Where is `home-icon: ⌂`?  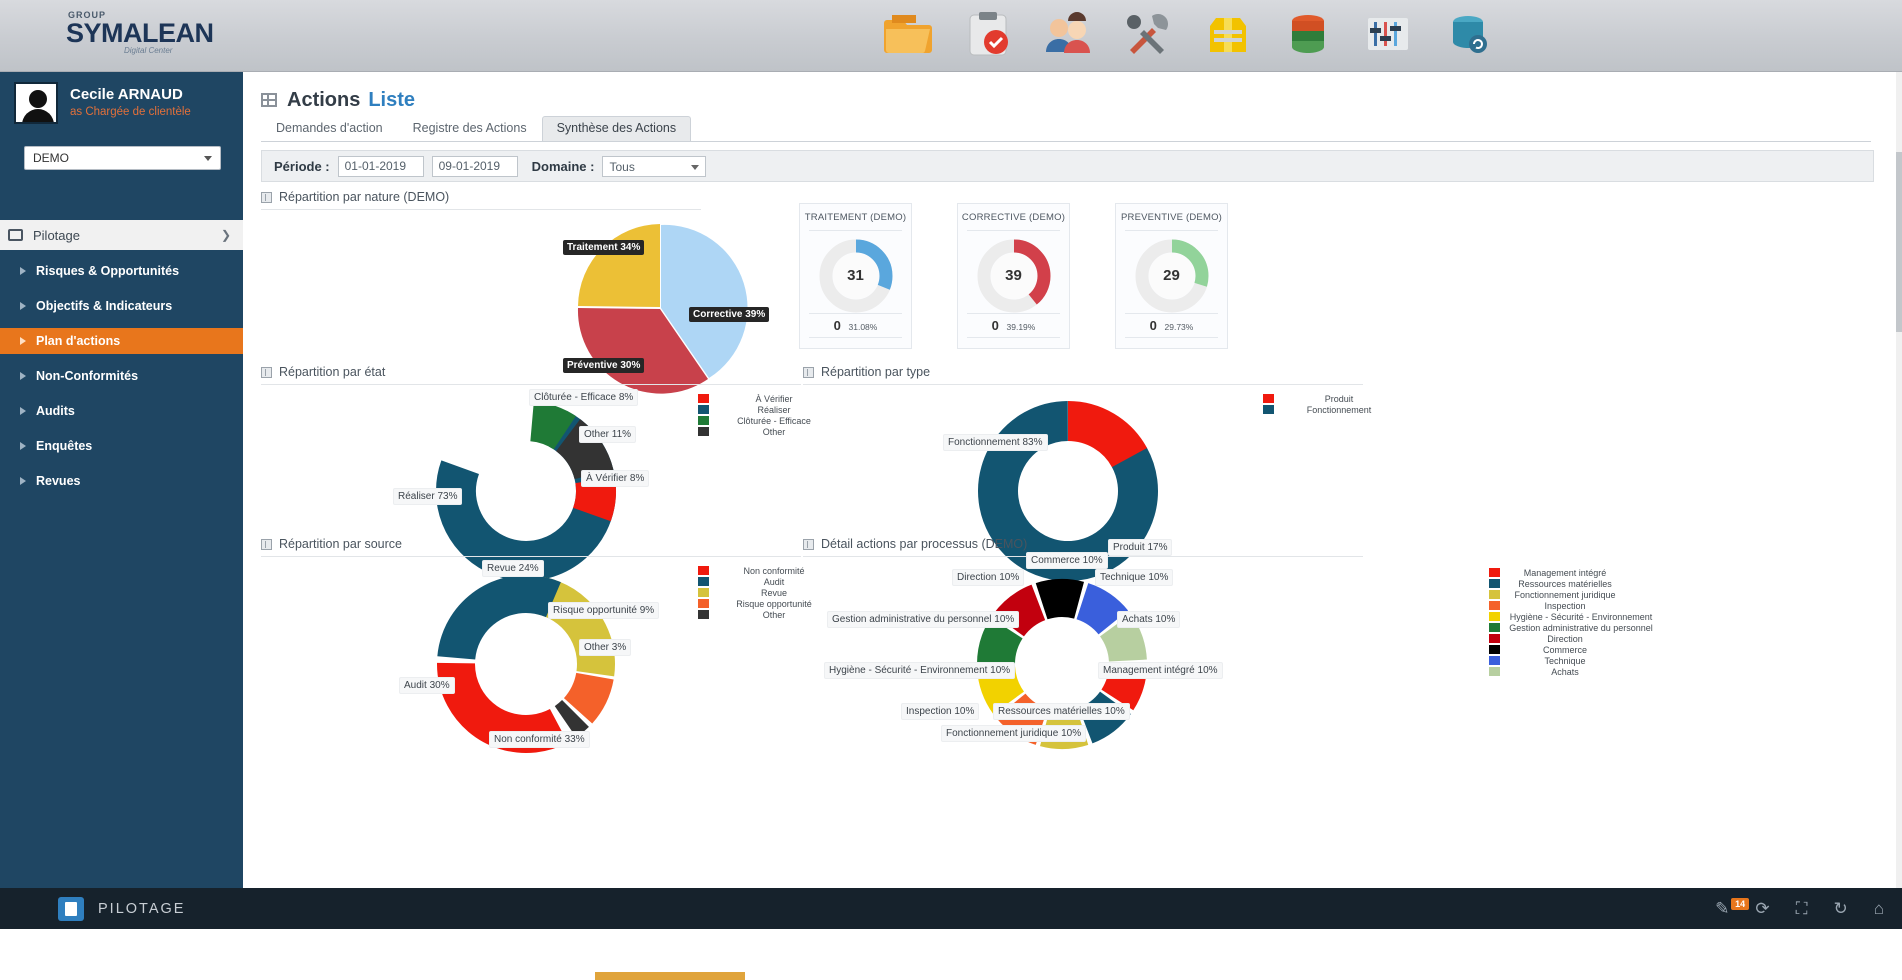 home-icon: ⌂ is located at coordinates (1879, 909).